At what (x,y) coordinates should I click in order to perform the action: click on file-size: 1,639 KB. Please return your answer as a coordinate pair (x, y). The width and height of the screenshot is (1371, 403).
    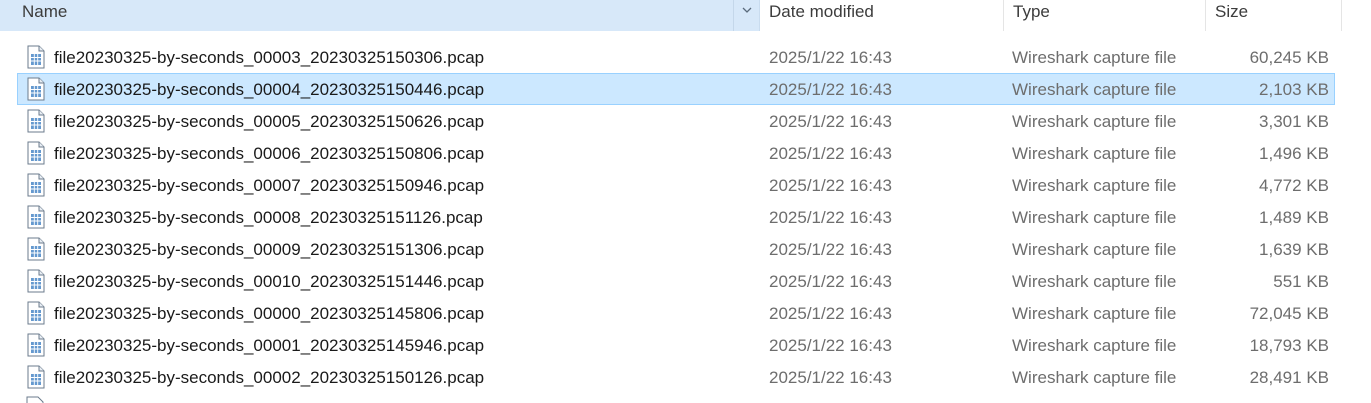
    Looking at the image, I should click on (1294, 249).